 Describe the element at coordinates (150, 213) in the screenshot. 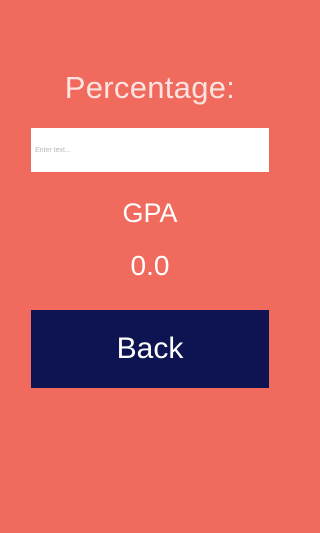

I see `gpa-label: GPA` at that location.